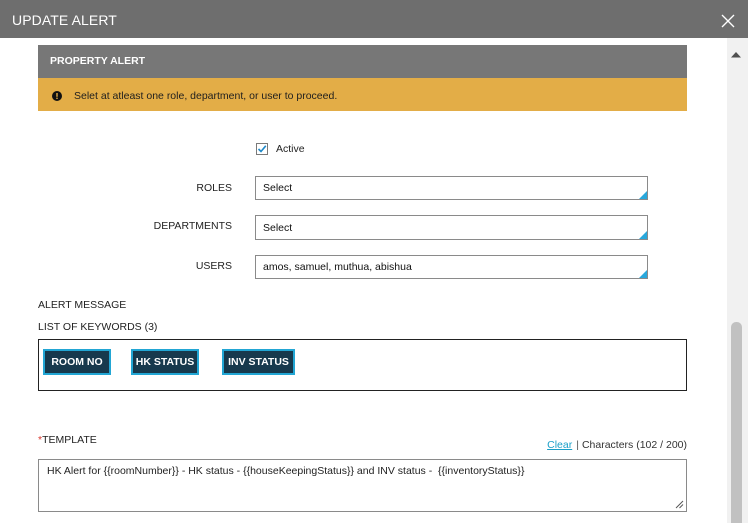 Image resolution: width=748 pixels, height=523 pixels. What do you see at coordinates (57, 96) in the screenshot?
I see `exclamation-circle-icon` at bounding box center [57, 96].